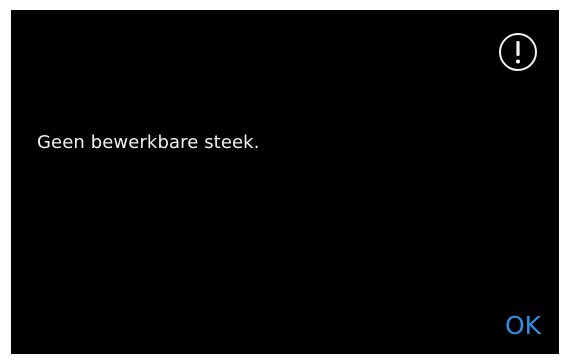  I want to click on dialog-message: Geen bewerkbare steek., so click(148, 142).